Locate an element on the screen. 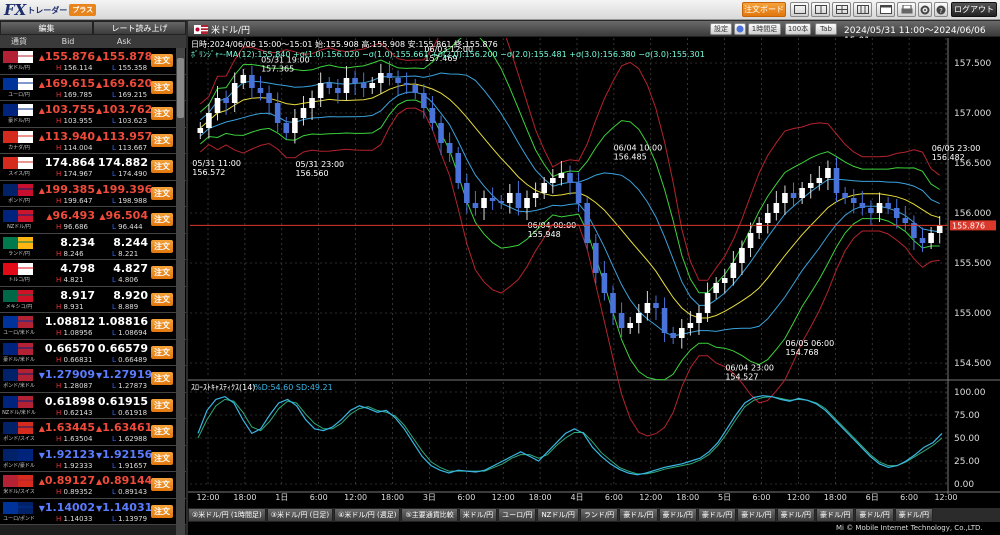  bid-price: ▼1.92123 is located at coordinates (66, 454).